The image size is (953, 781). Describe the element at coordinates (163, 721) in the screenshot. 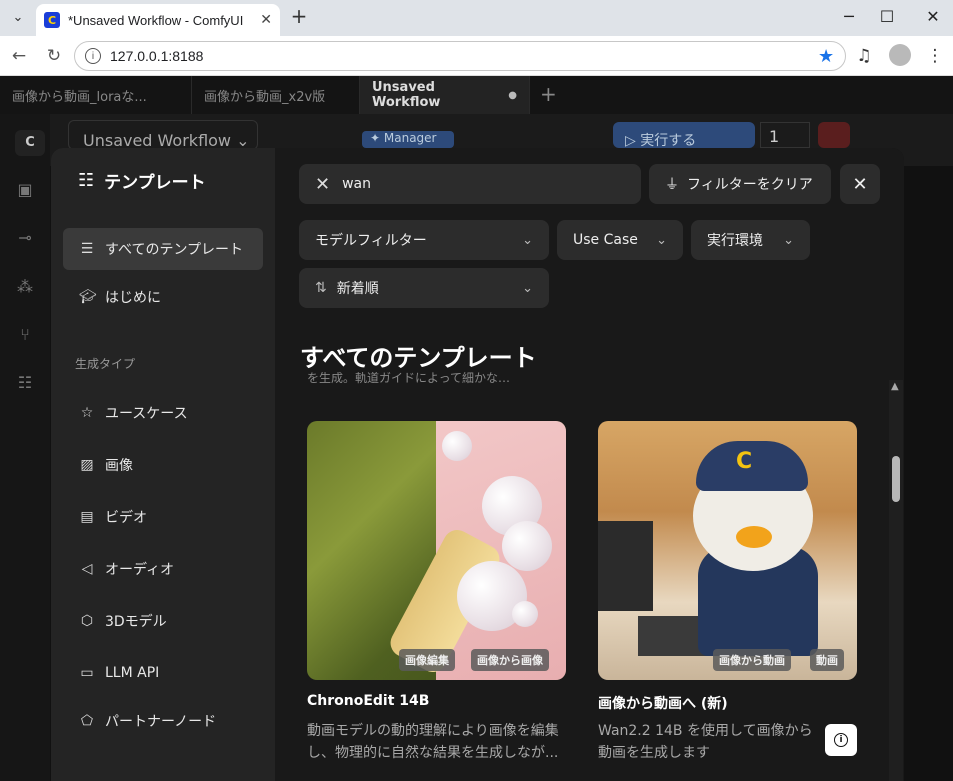

I see `sidebar-item-partner-nodes: ⬠ パートナーノード` at that location.